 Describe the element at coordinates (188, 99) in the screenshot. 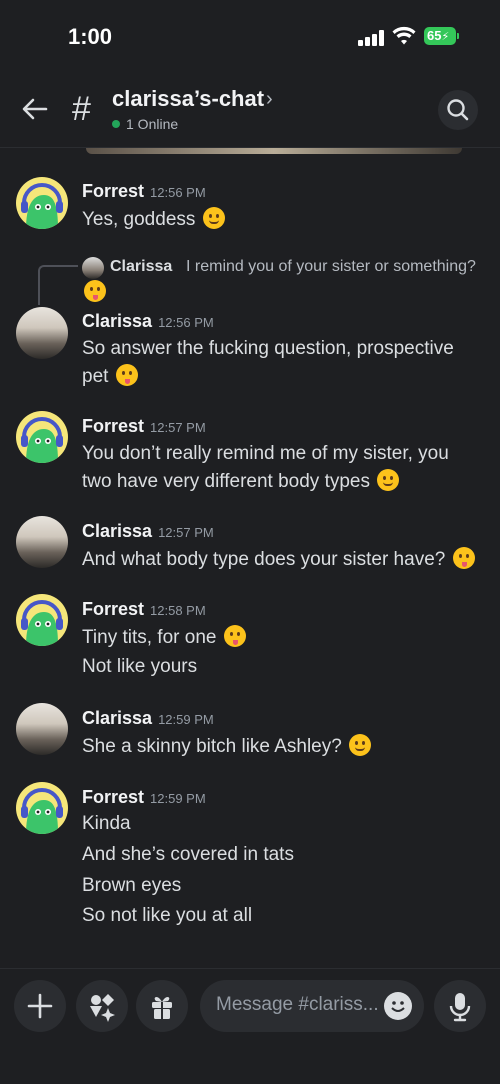

I see `channel-title: clarissa’s-chat` at that location.